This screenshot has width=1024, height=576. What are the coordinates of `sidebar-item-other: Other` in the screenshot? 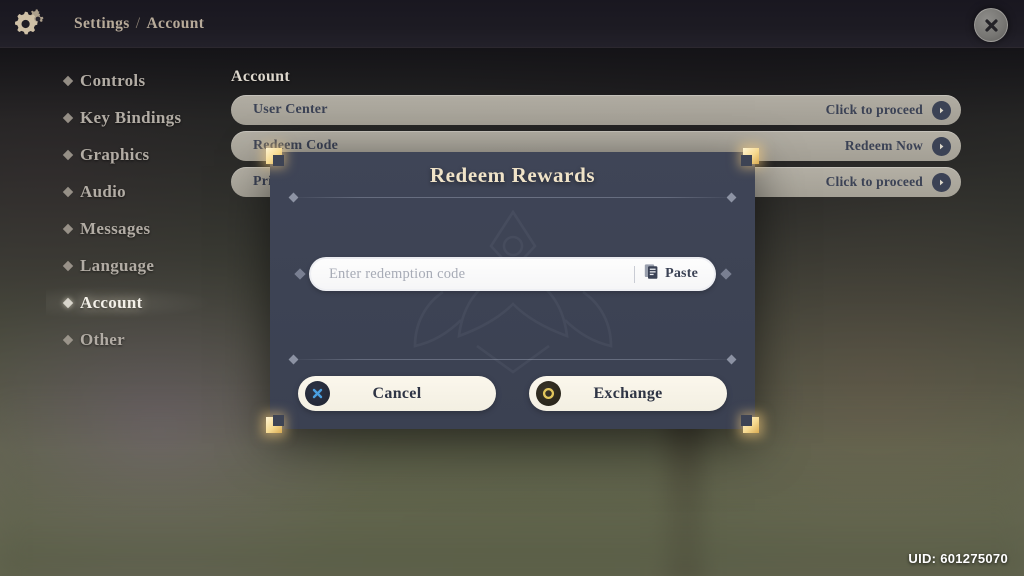 It's located at (108, 339).